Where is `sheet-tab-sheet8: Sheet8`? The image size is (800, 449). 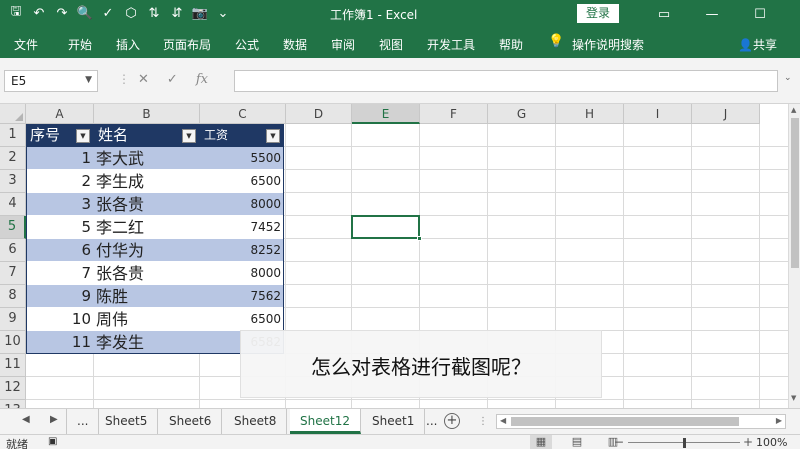
sheet-tab-sheet8: Sheet8 is located at coordinates (256, 421).